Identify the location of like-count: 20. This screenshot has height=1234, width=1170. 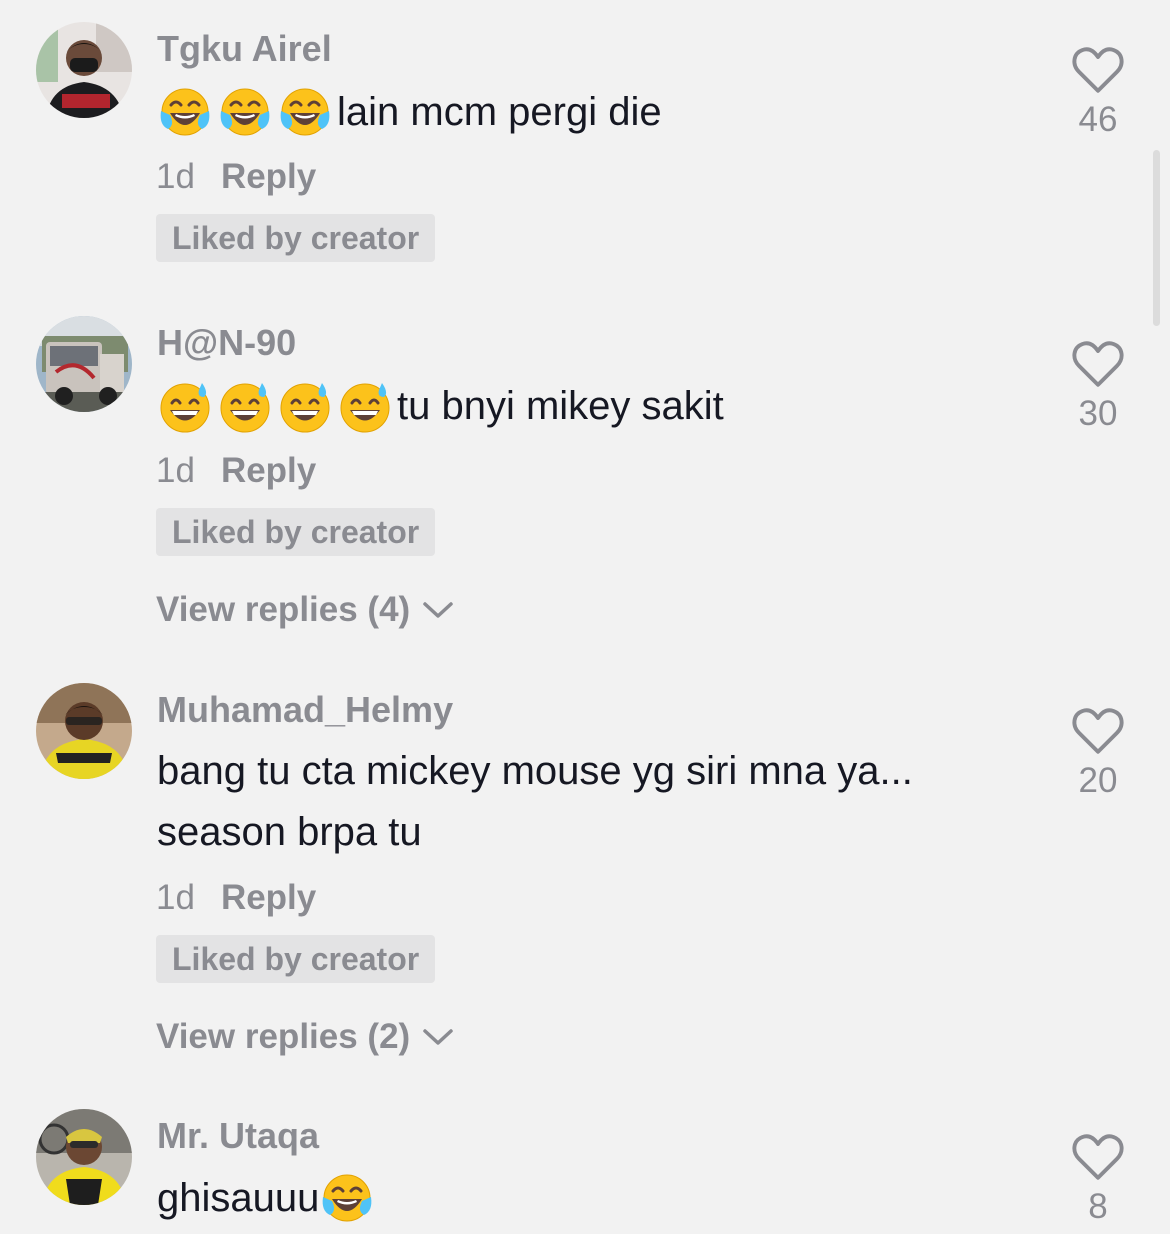
(1098, 780).